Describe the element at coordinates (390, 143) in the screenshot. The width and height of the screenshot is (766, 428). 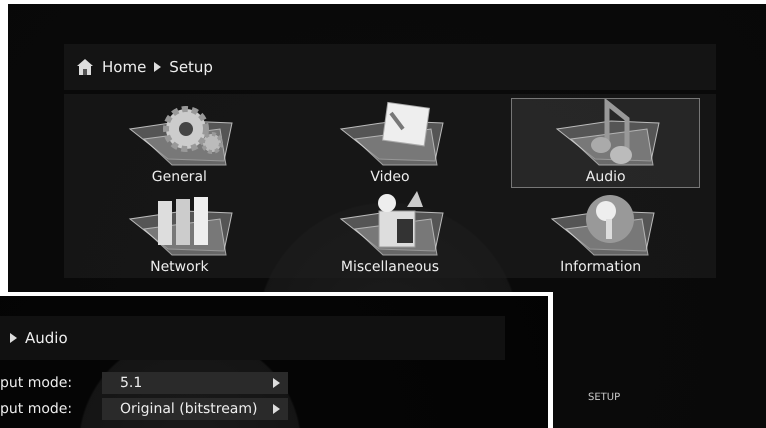
I see `setup-menu-item: Video` at that location.